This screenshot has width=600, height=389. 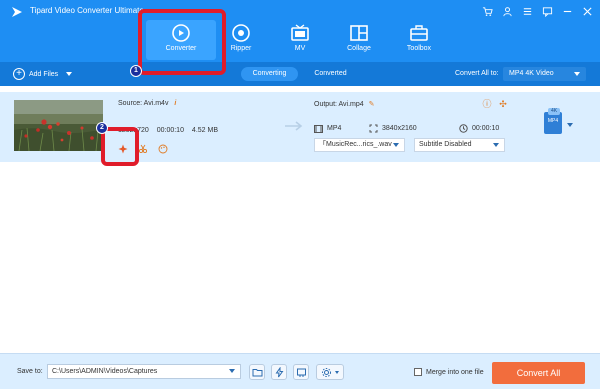 What do you see at coordinates (399, 128) in the screenshot?
I see `output-resolution-text: 3840x2160` at bounding box center [399, 128].